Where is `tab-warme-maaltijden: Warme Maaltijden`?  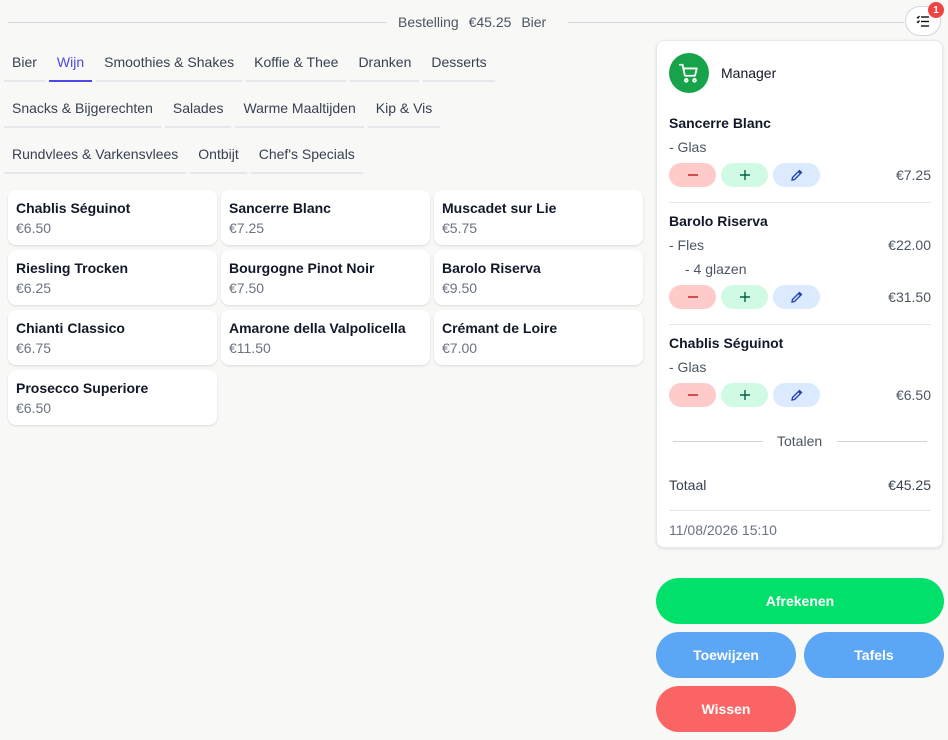 tab-warme-maaltijden: Warme Maaltijden is located at coordinates (299, 110).